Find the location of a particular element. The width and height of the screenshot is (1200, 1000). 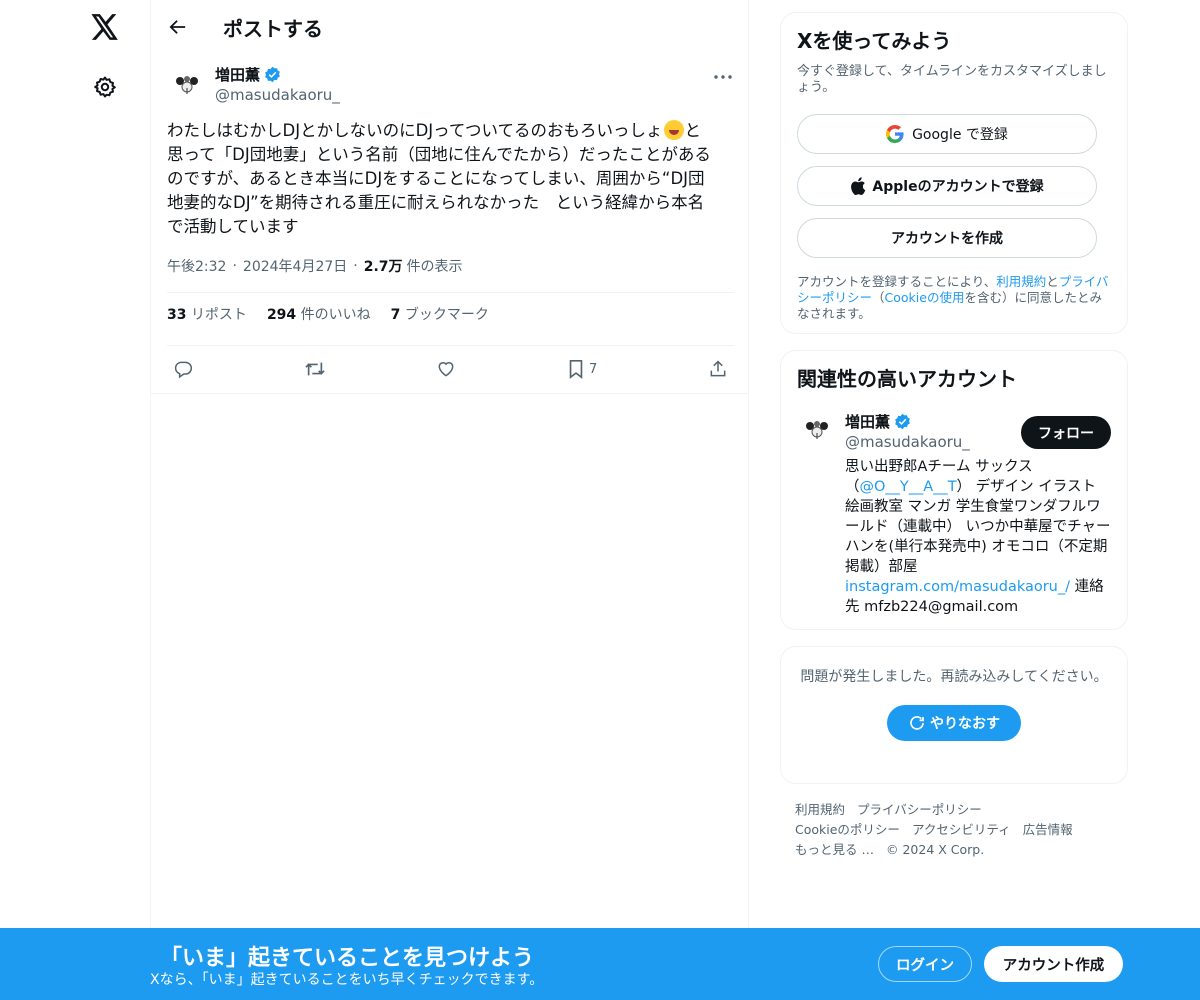

page-header: ポストする is located at coordinates (449, 27).